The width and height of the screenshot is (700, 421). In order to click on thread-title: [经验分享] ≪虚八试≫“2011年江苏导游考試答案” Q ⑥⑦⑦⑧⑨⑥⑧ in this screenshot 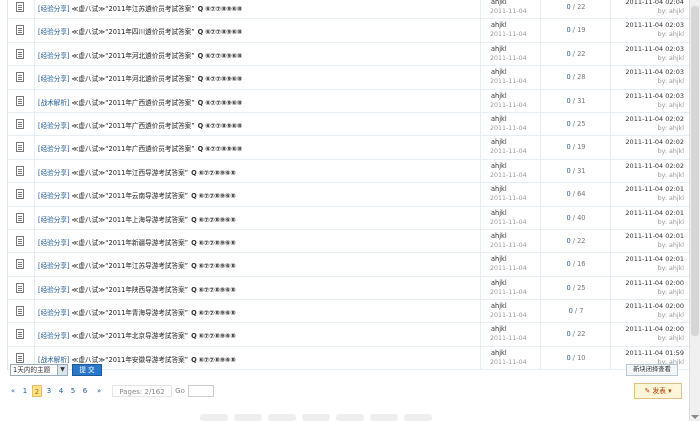, I will do `click(137, 265)`.